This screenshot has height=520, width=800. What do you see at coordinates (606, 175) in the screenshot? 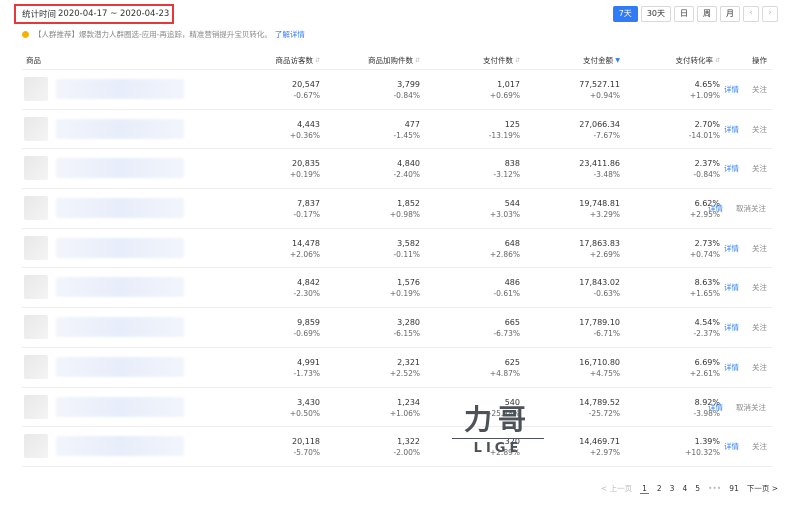
I see `change: -3.48%` at bounding box center [606, 175].